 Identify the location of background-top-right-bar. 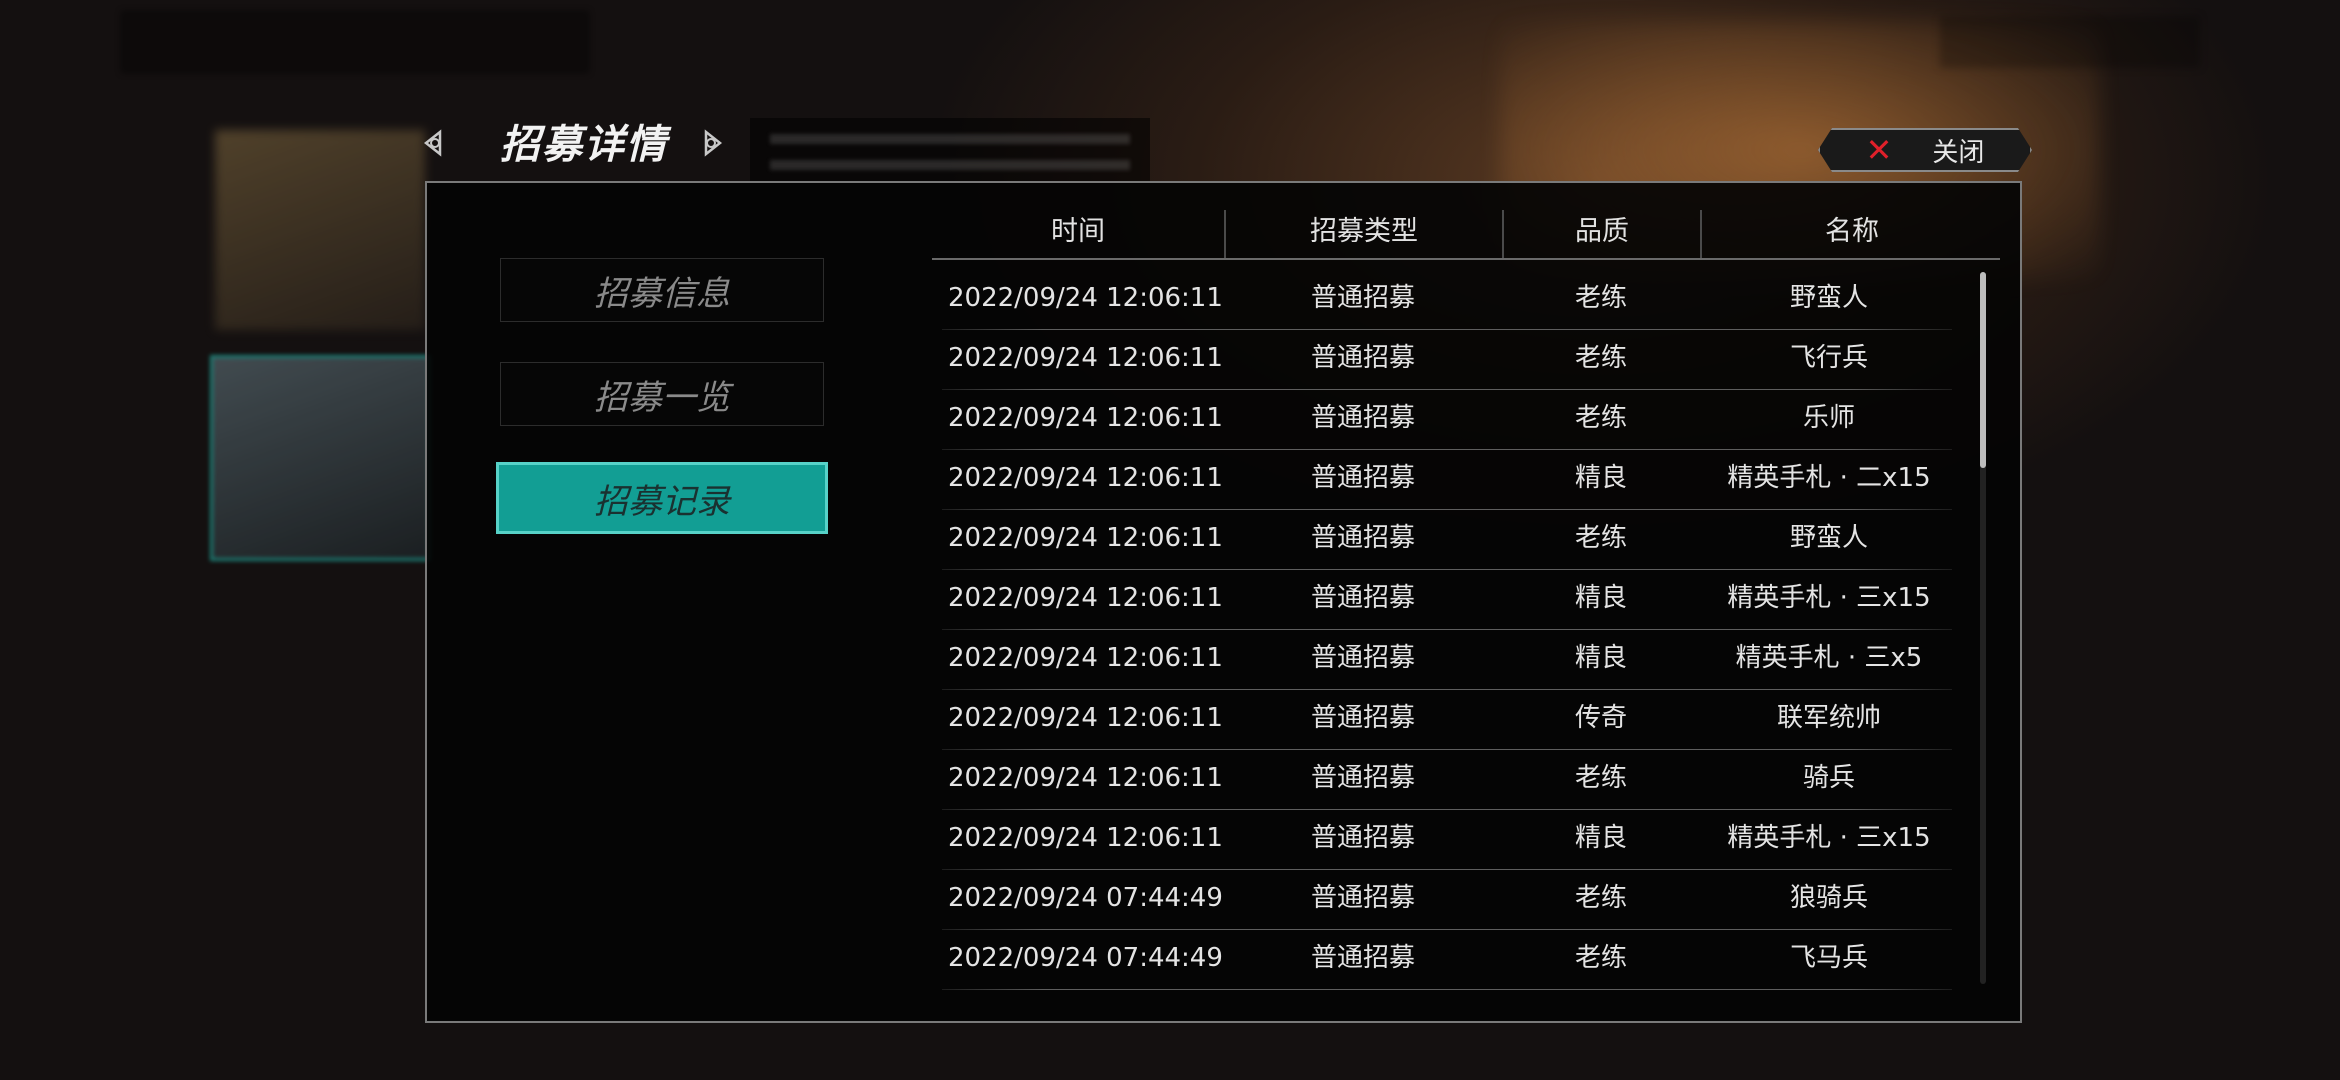
(2070, 42).